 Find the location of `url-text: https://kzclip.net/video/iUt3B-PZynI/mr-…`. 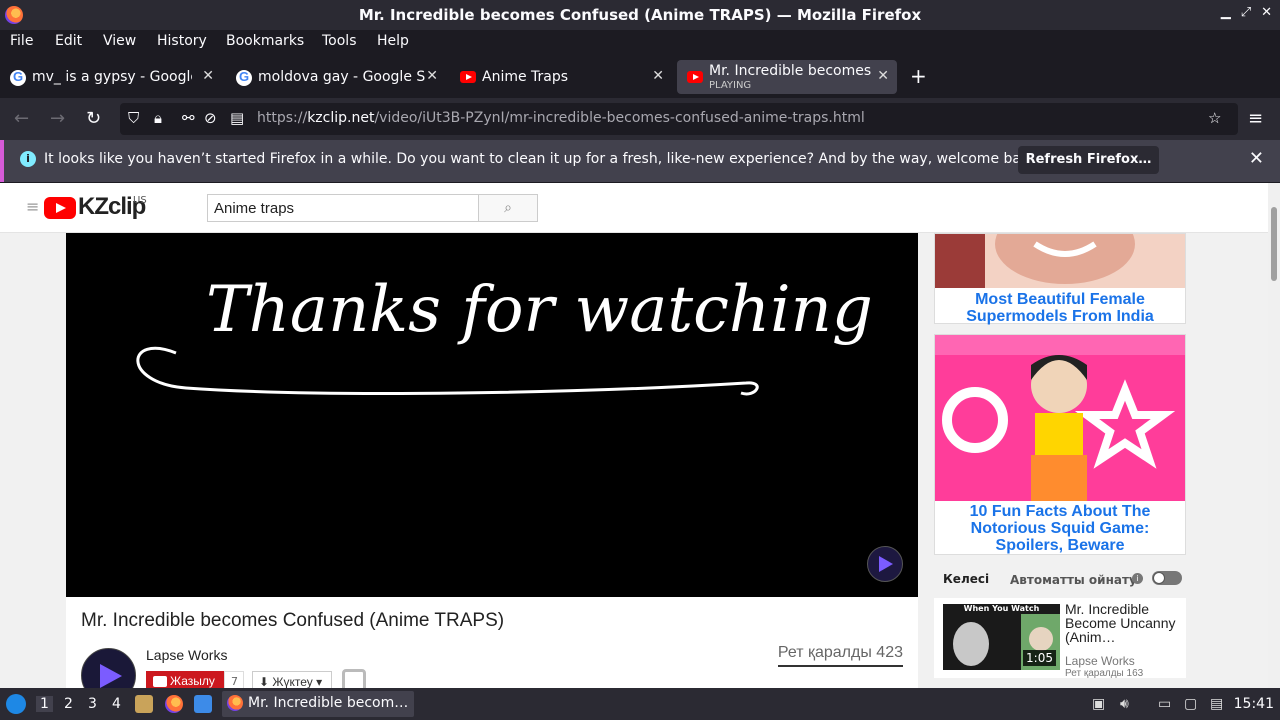

url-text: https://kzclip.net/video/iUt3B-PZynI/mr-… is located at coordinates (561, 118).